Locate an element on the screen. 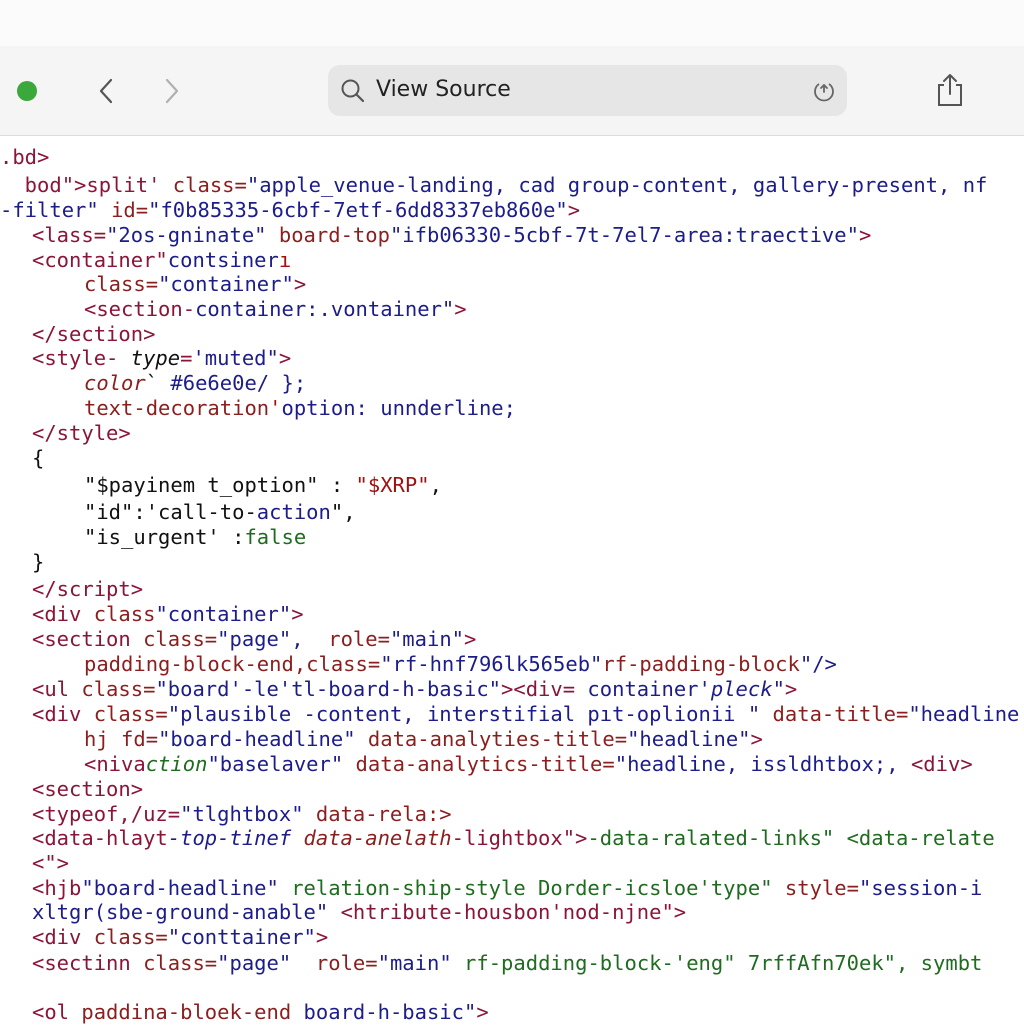 The height and width of the screenshot is (1025, 1024). code-line: <container"contsinerı is located at coordinates (161, 260).